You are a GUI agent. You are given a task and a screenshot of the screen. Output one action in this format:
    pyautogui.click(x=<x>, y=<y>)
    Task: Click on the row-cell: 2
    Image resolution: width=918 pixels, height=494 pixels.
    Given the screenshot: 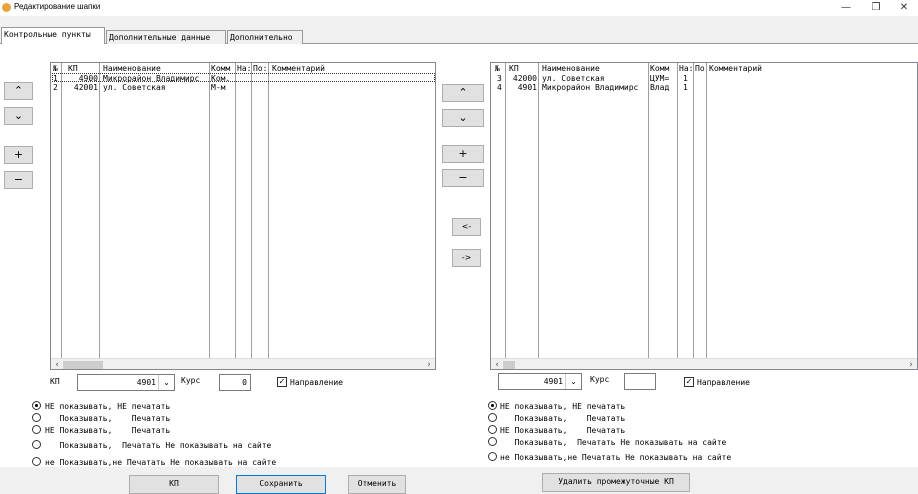 What is the action you would take?
    pyautogui.click(x=55, y=87)
    